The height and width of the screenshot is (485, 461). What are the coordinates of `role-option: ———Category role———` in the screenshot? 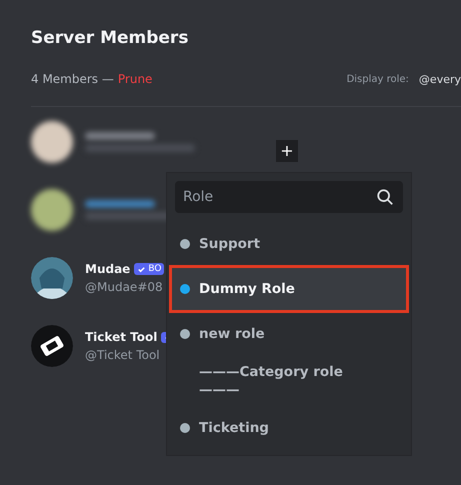 It's located at (289, 381).